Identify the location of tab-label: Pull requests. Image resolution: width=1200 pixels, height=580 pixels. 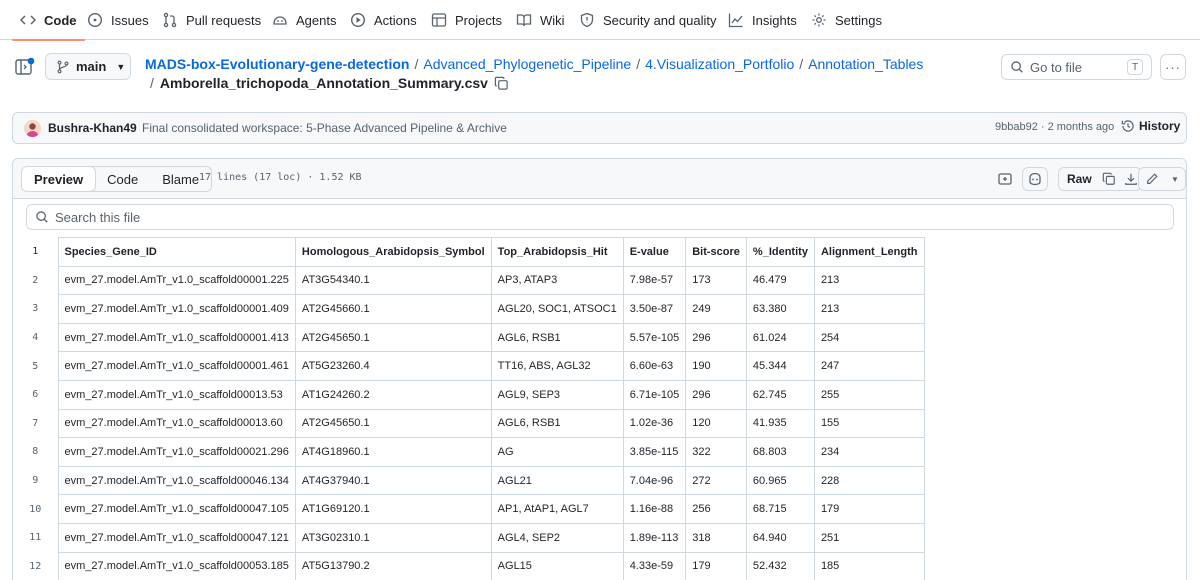
(224, 20).